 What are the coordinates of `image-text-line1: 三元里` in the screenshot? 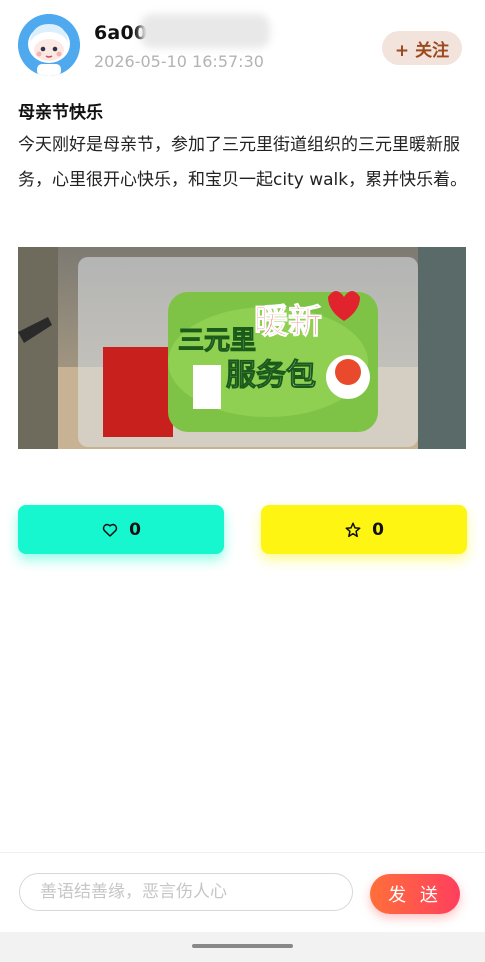 It's located at (217, 341).